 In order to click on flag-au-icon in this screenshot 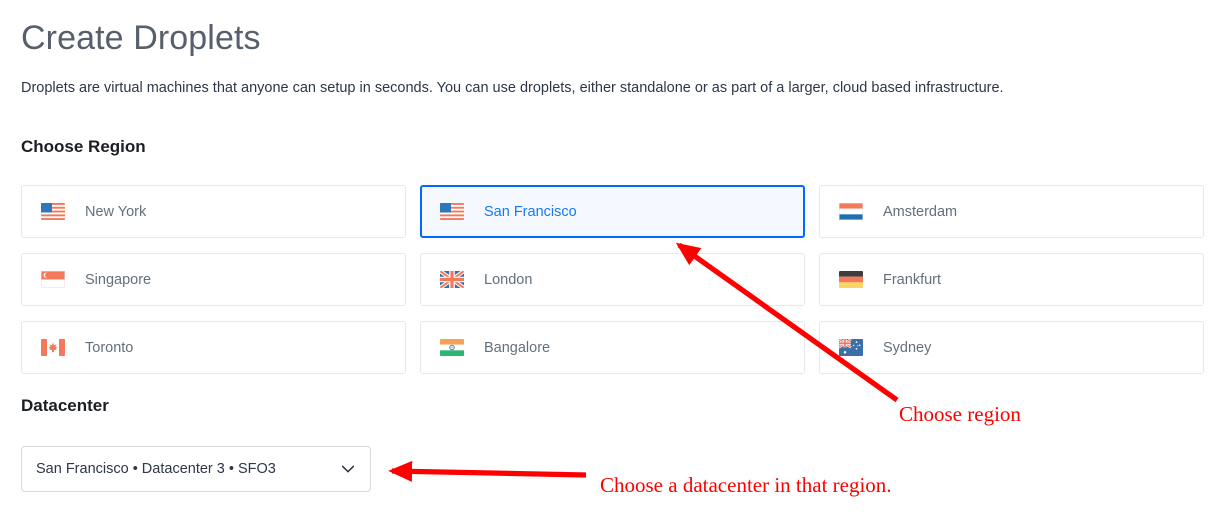, I will do `click(851, 347)`.